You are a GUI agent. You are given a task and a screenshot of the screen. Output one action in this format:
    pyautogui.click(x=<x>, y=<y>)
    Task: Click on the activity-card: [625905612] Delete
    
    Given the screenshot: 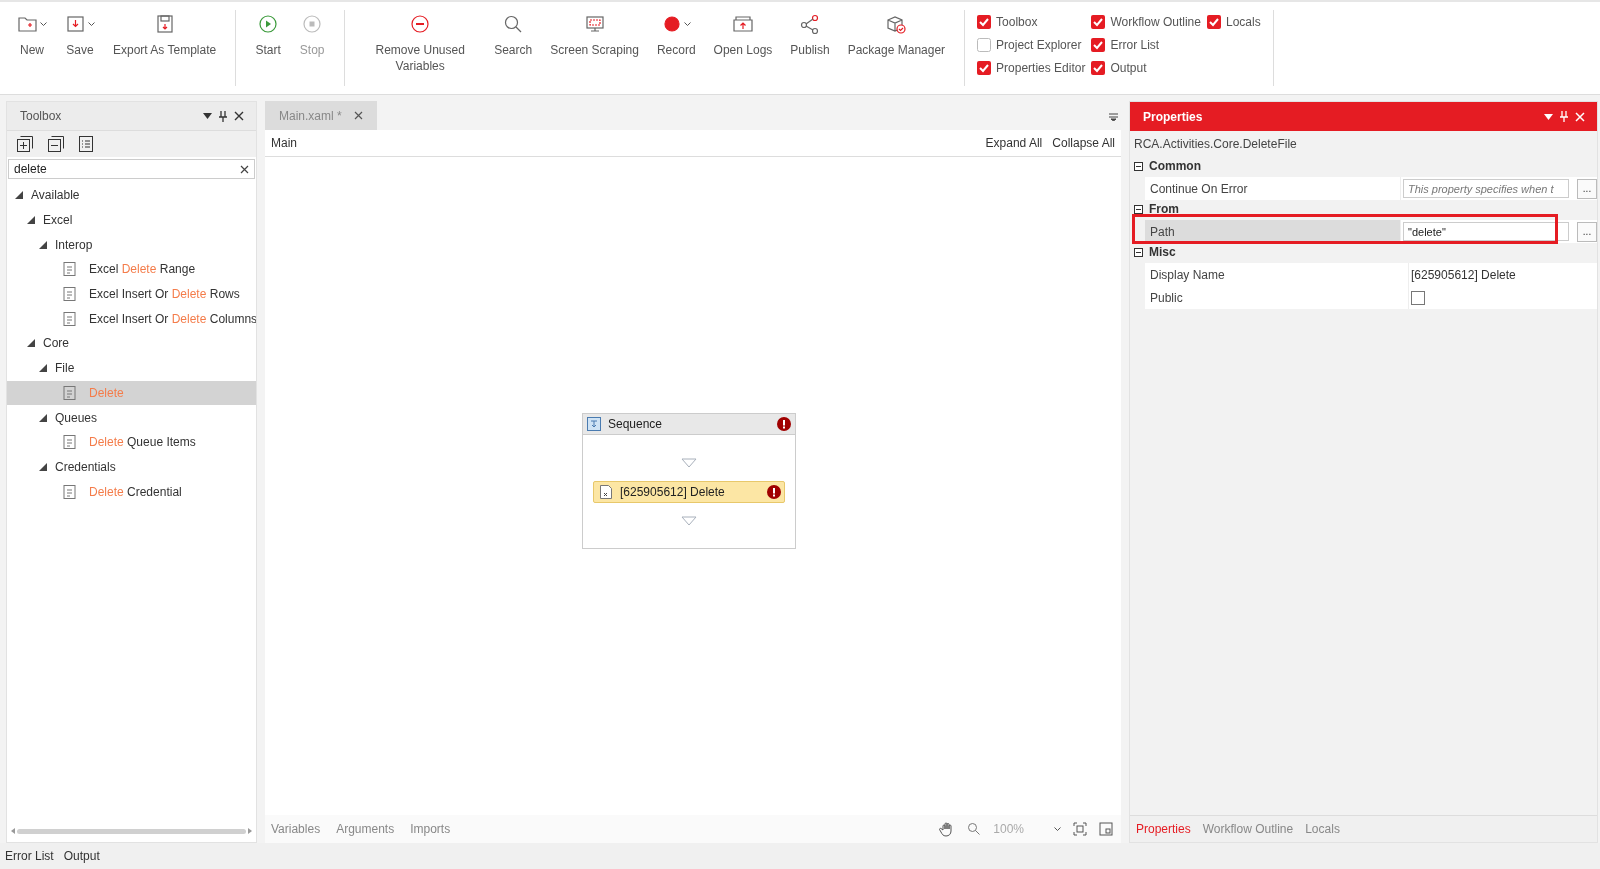 What is the action you would take?
    pyautogui.click(x=689, y=492)
    